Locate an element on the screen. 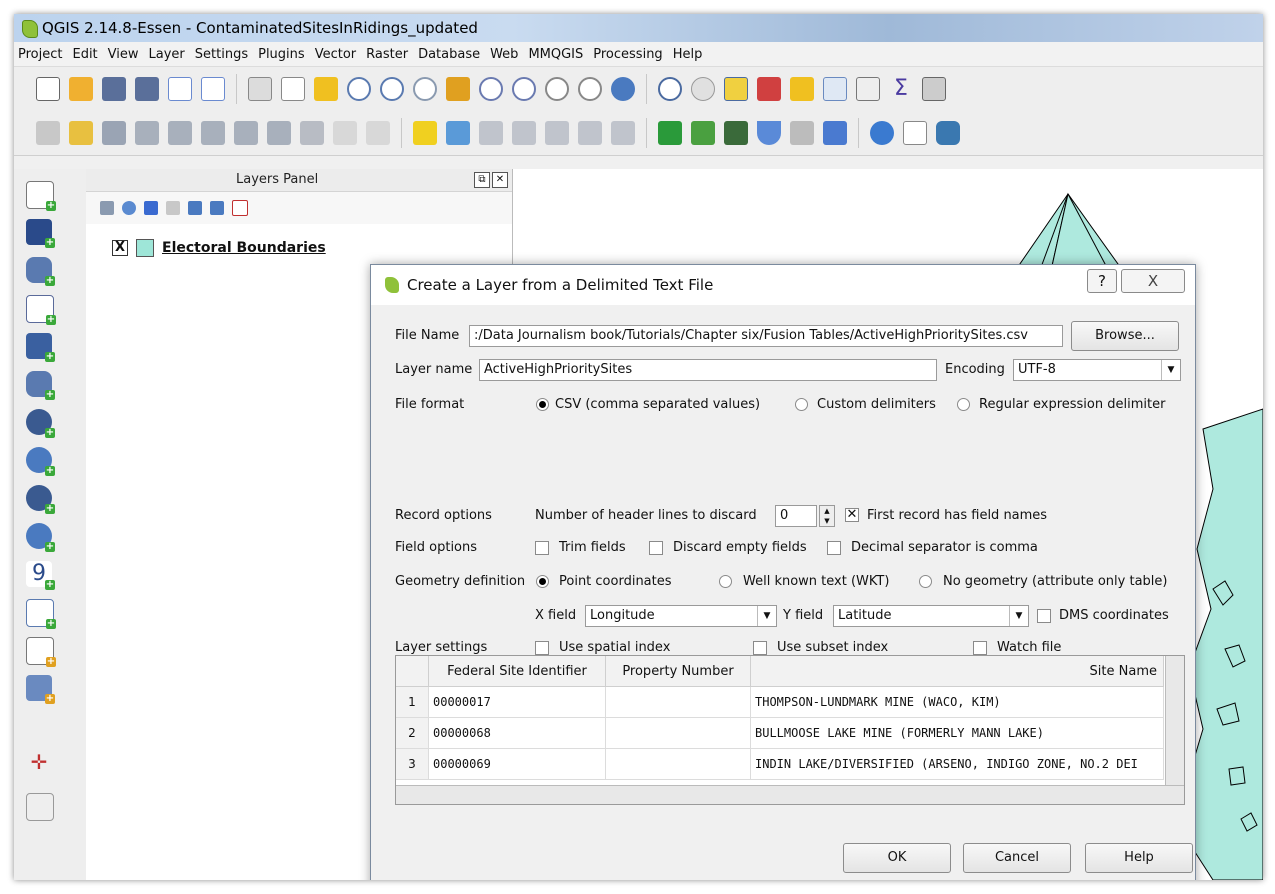 The height and width of the screenshot is (894, 1275). paste-features-icon is located at coordinates (378, 133).